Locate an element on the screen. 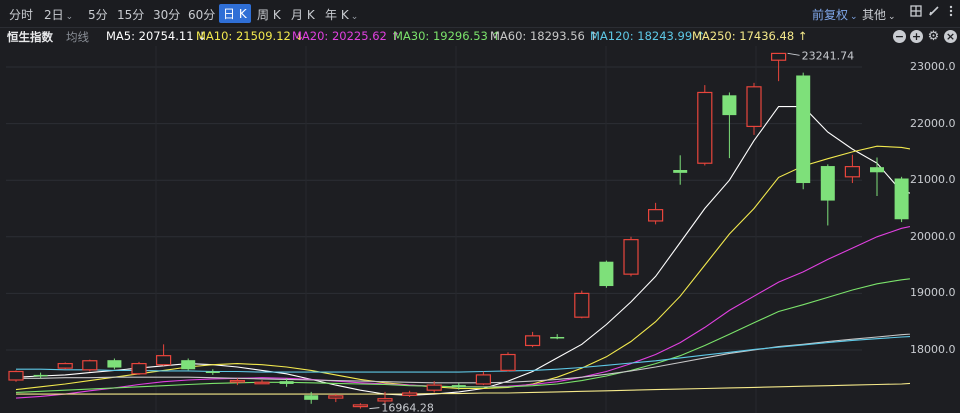 This screenshot has width=960, height=413. low-marker-line is located at coordinates (374, 408).